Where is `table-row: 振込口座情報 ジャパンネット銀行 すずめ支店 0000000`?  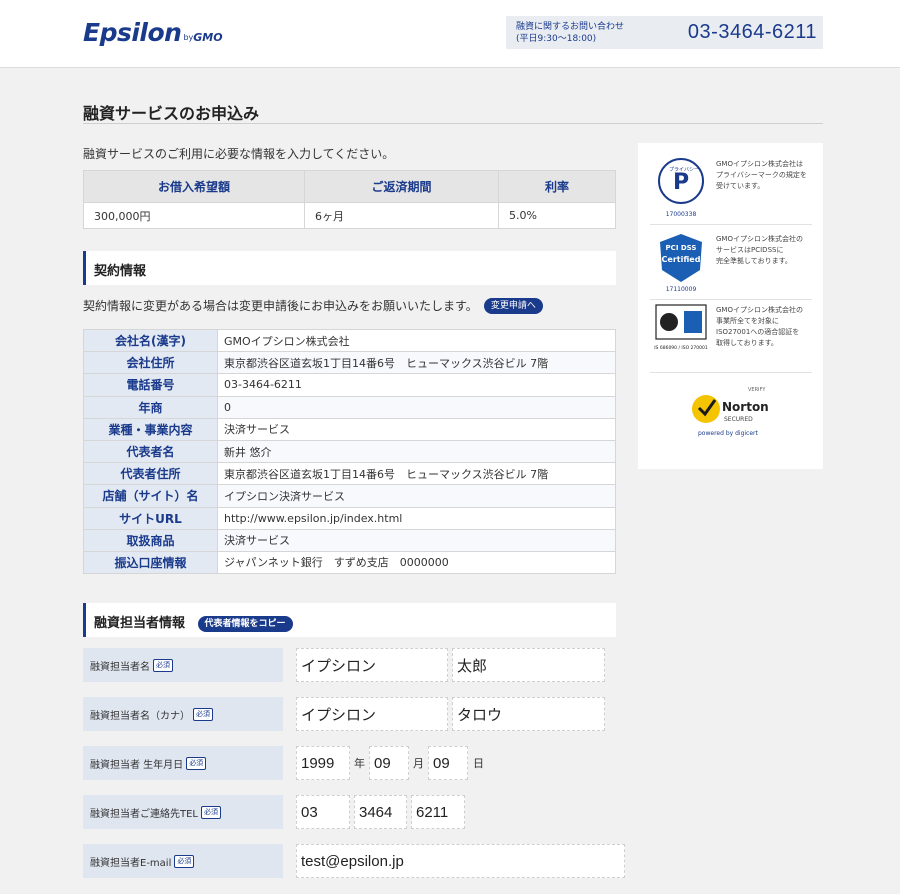 table-row: 振込口座情報 ジャパンネット銀行 すずめ支店 0000000 is located at coordinates (349, 562).